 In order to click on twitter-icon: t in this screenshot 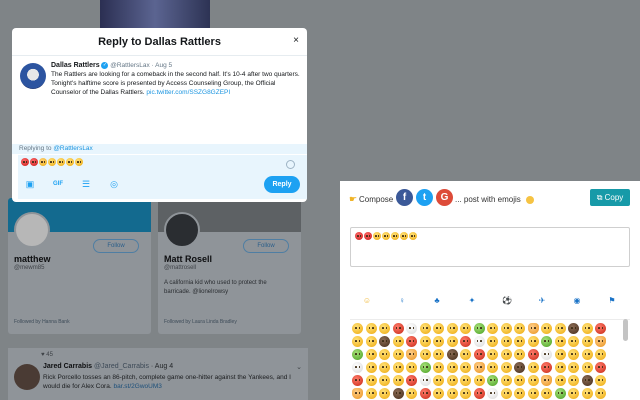, I will do `click(424, 197)`.